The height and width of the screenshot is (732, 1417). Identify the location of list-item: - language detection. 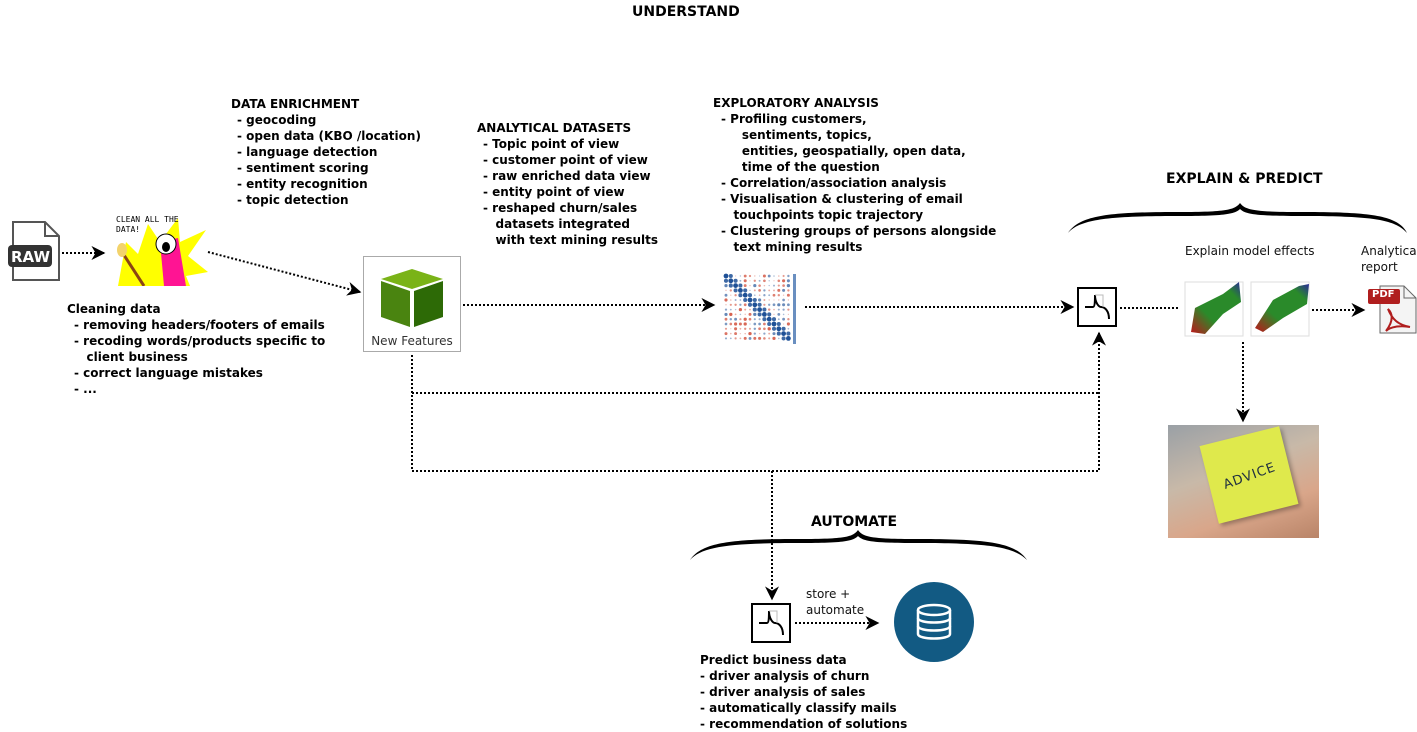
(307, 152).